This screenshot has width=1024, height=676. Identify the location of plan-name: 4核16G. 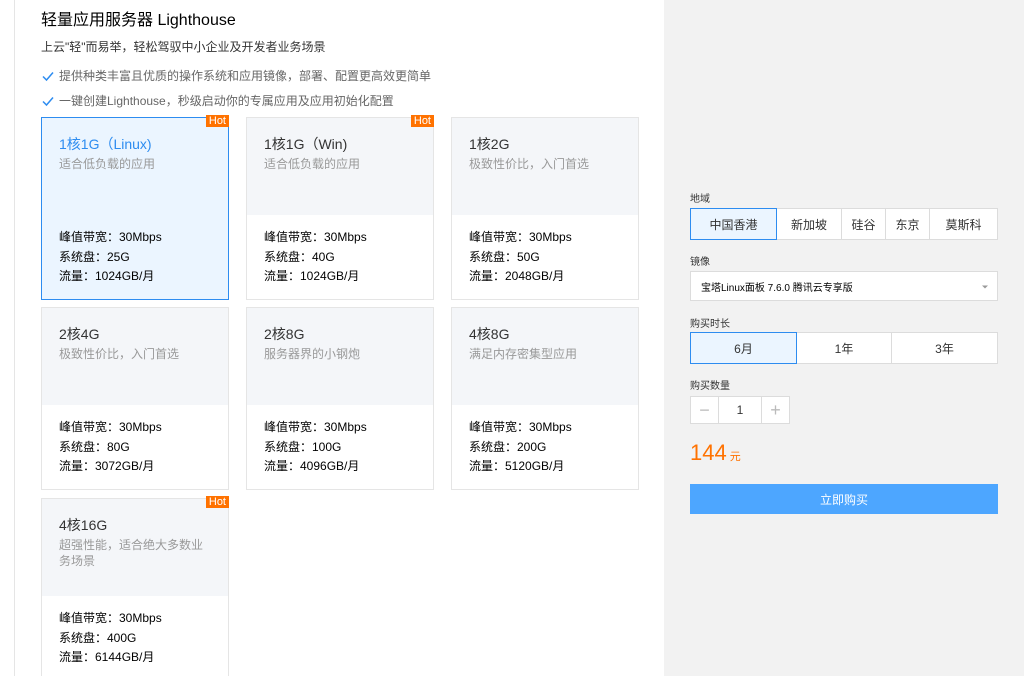
(83, 525).